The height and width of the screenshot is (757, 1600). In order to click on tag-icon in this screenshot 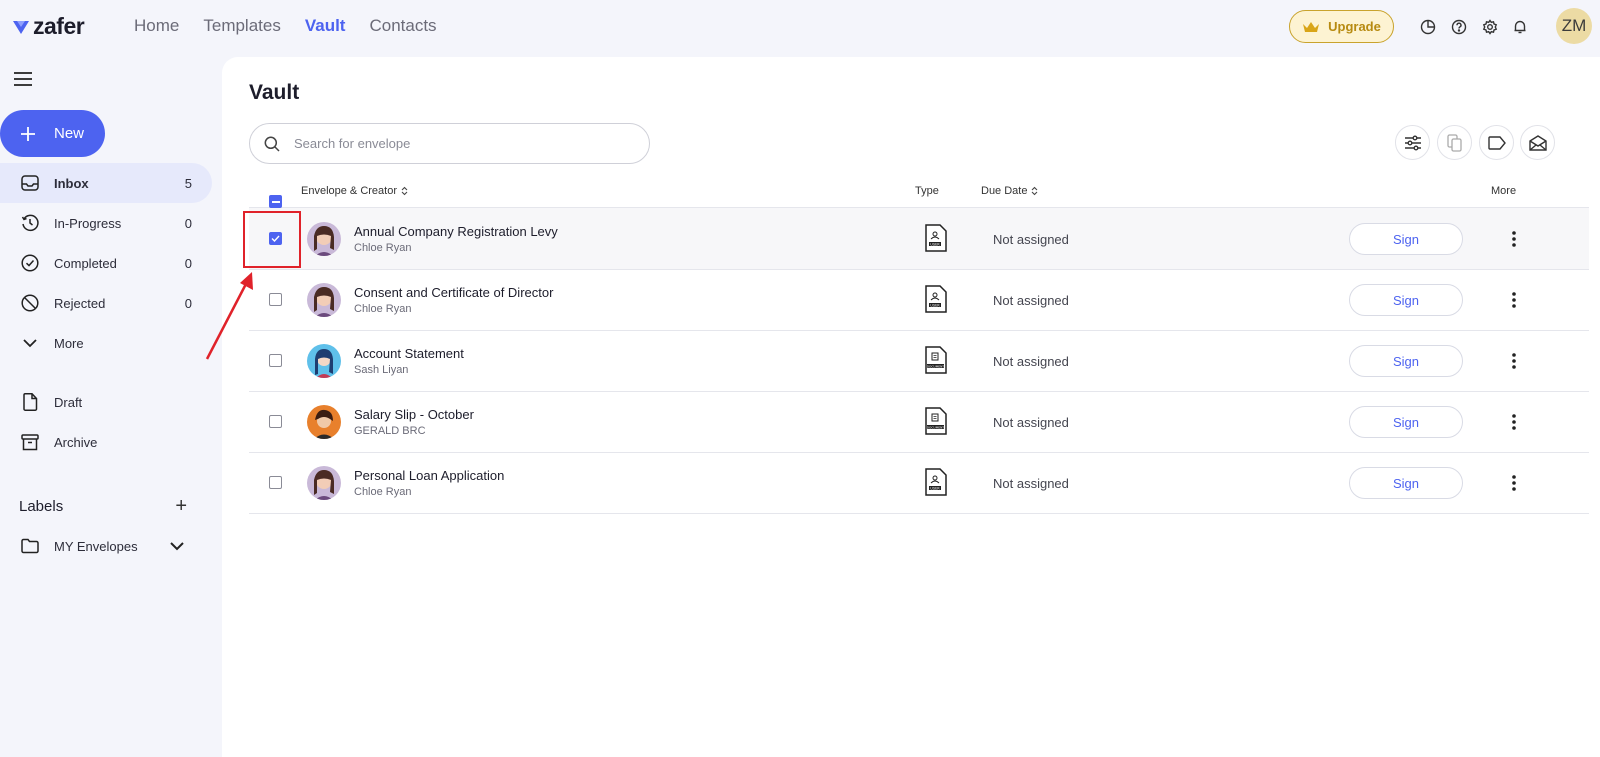, I will do `click(1496, 142)`.